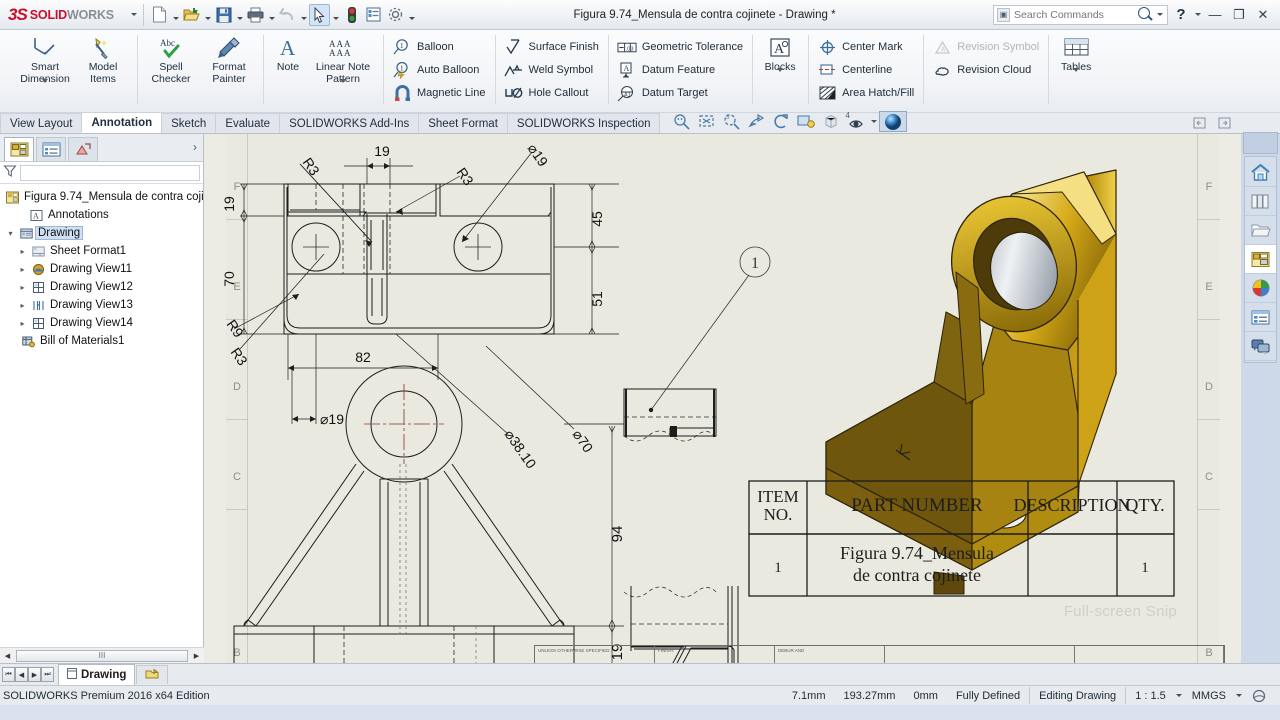 Image resolution: width=1280 pixels, height=720 pixels. What do you see at coordinates (463, 123) in the screenshot?
I see `tab-sheet-format: Sheet Format` at bounding box center [463, 123].